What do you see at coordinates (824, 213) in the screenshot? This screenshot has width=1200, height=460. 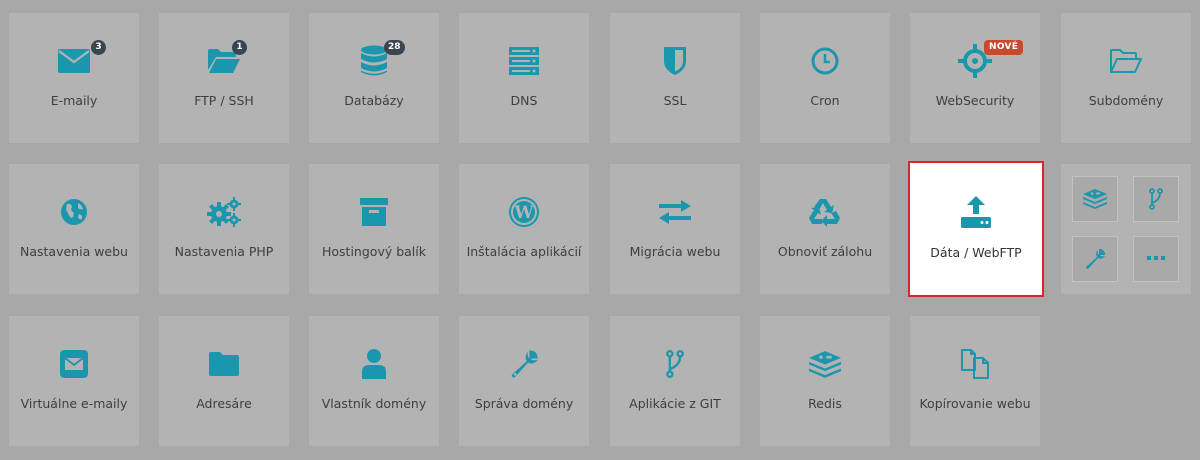 I see `recycle-icon` at bounding box center [824, 213].